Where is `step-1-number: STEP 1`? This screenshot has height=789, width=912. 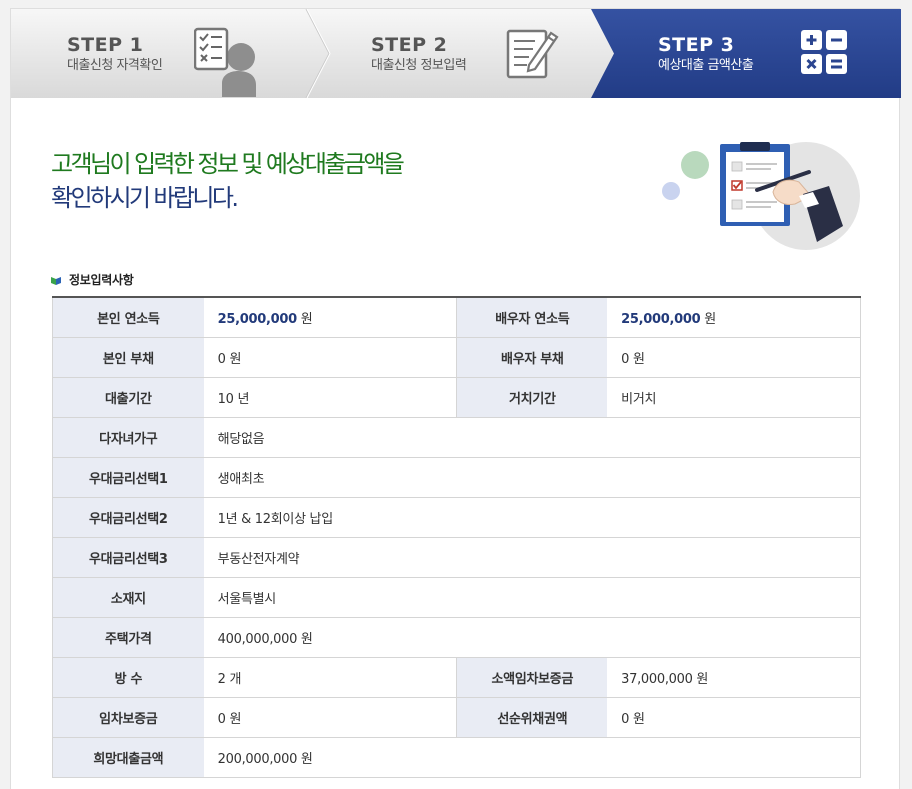 step-1-number: STEP 1 is located at coordinates (105, 45).